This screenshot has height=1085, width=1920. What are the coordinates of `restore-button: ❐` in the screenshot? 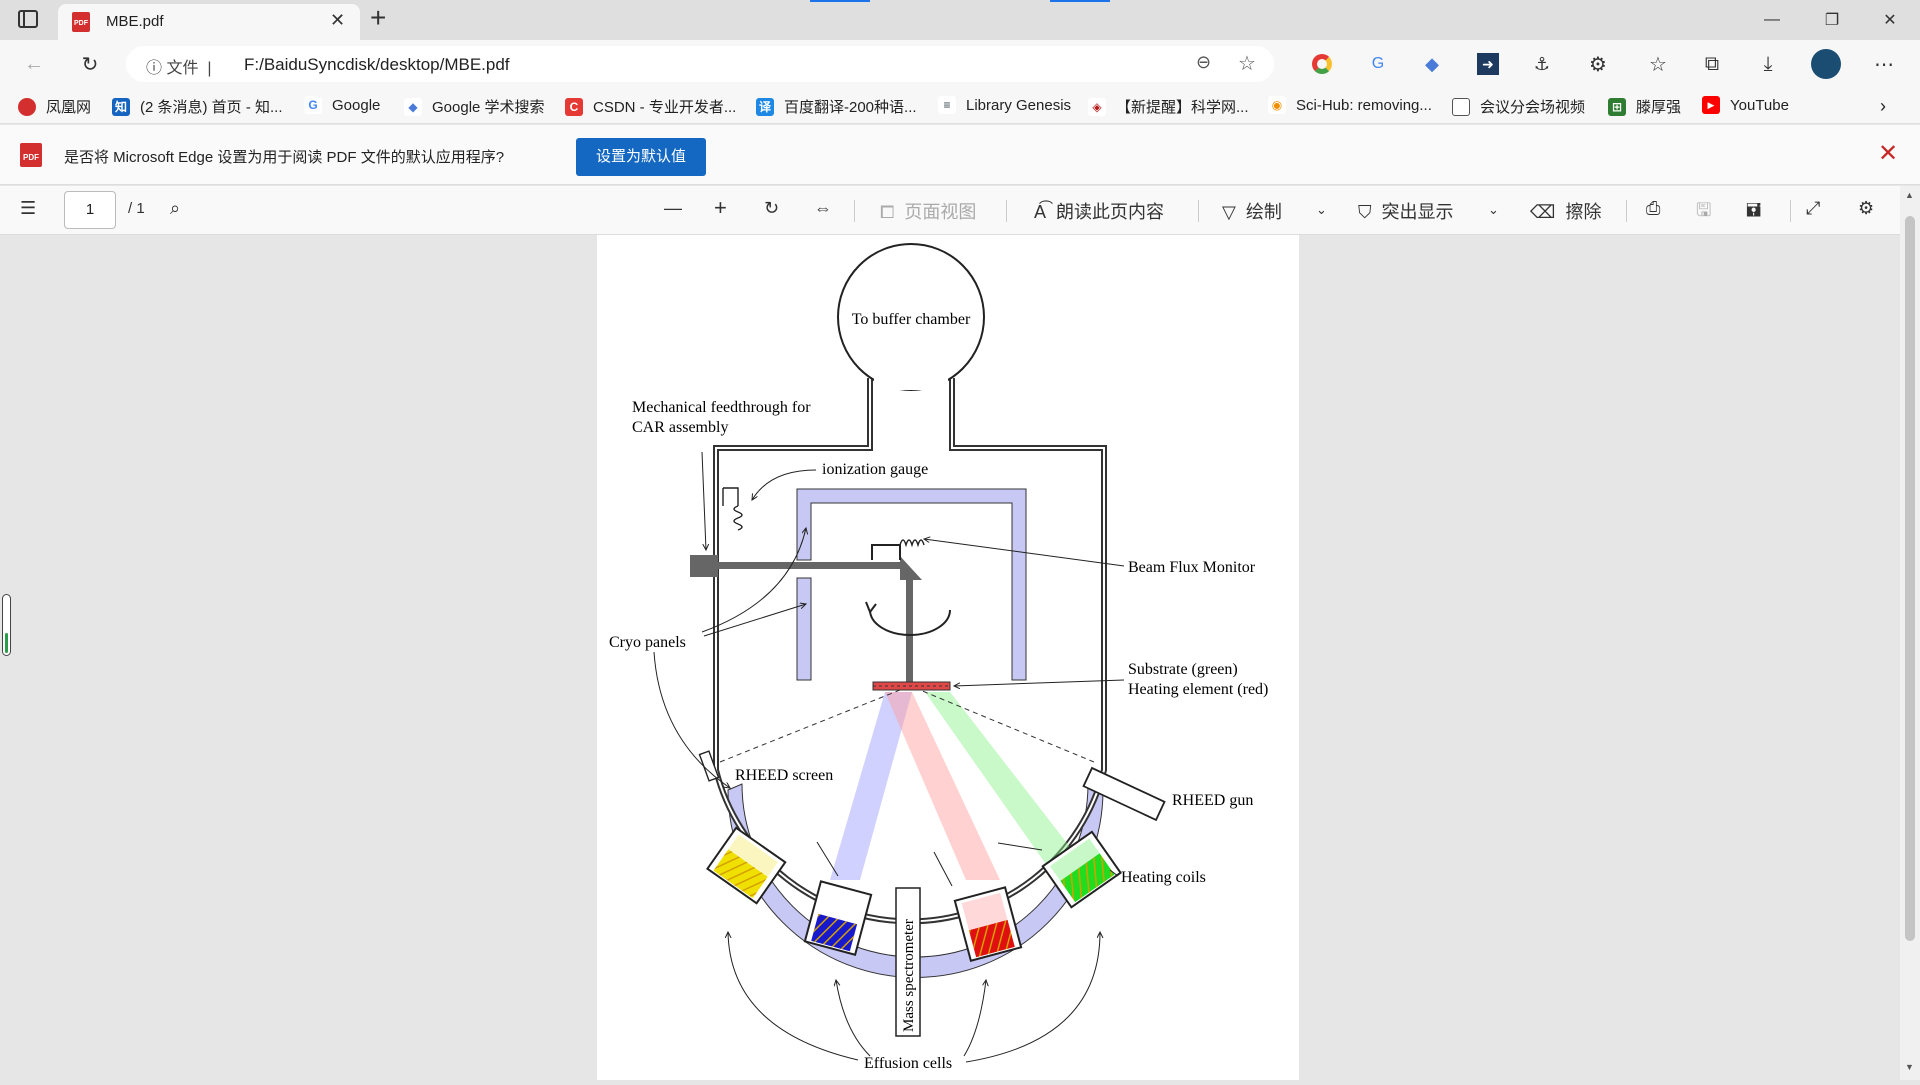 It's located at (1832, 20).